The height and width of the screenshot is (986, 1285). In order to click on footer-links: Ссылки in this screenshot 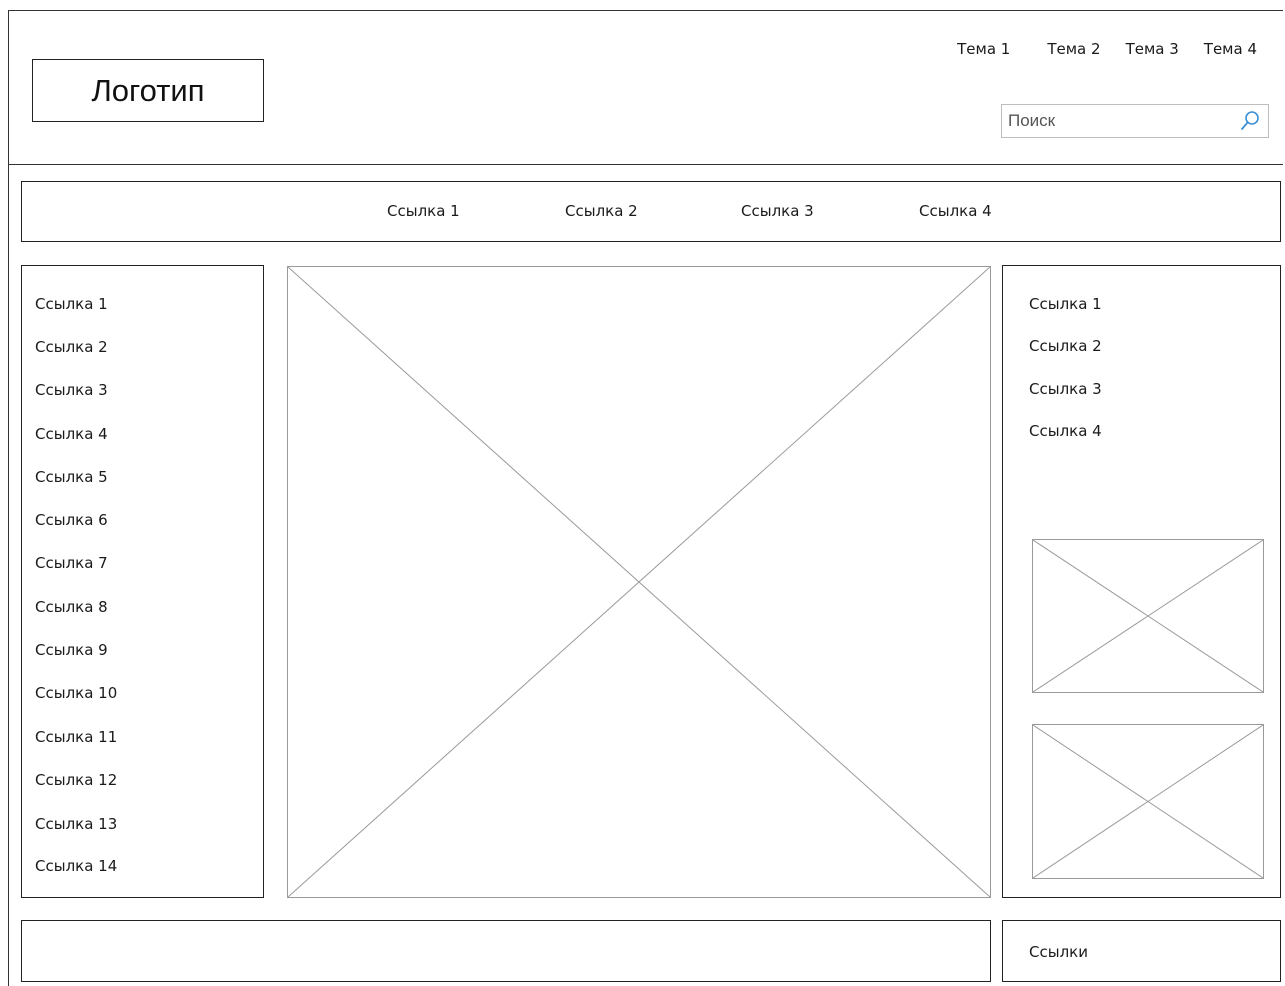, I will do `click(1141, 951)`.